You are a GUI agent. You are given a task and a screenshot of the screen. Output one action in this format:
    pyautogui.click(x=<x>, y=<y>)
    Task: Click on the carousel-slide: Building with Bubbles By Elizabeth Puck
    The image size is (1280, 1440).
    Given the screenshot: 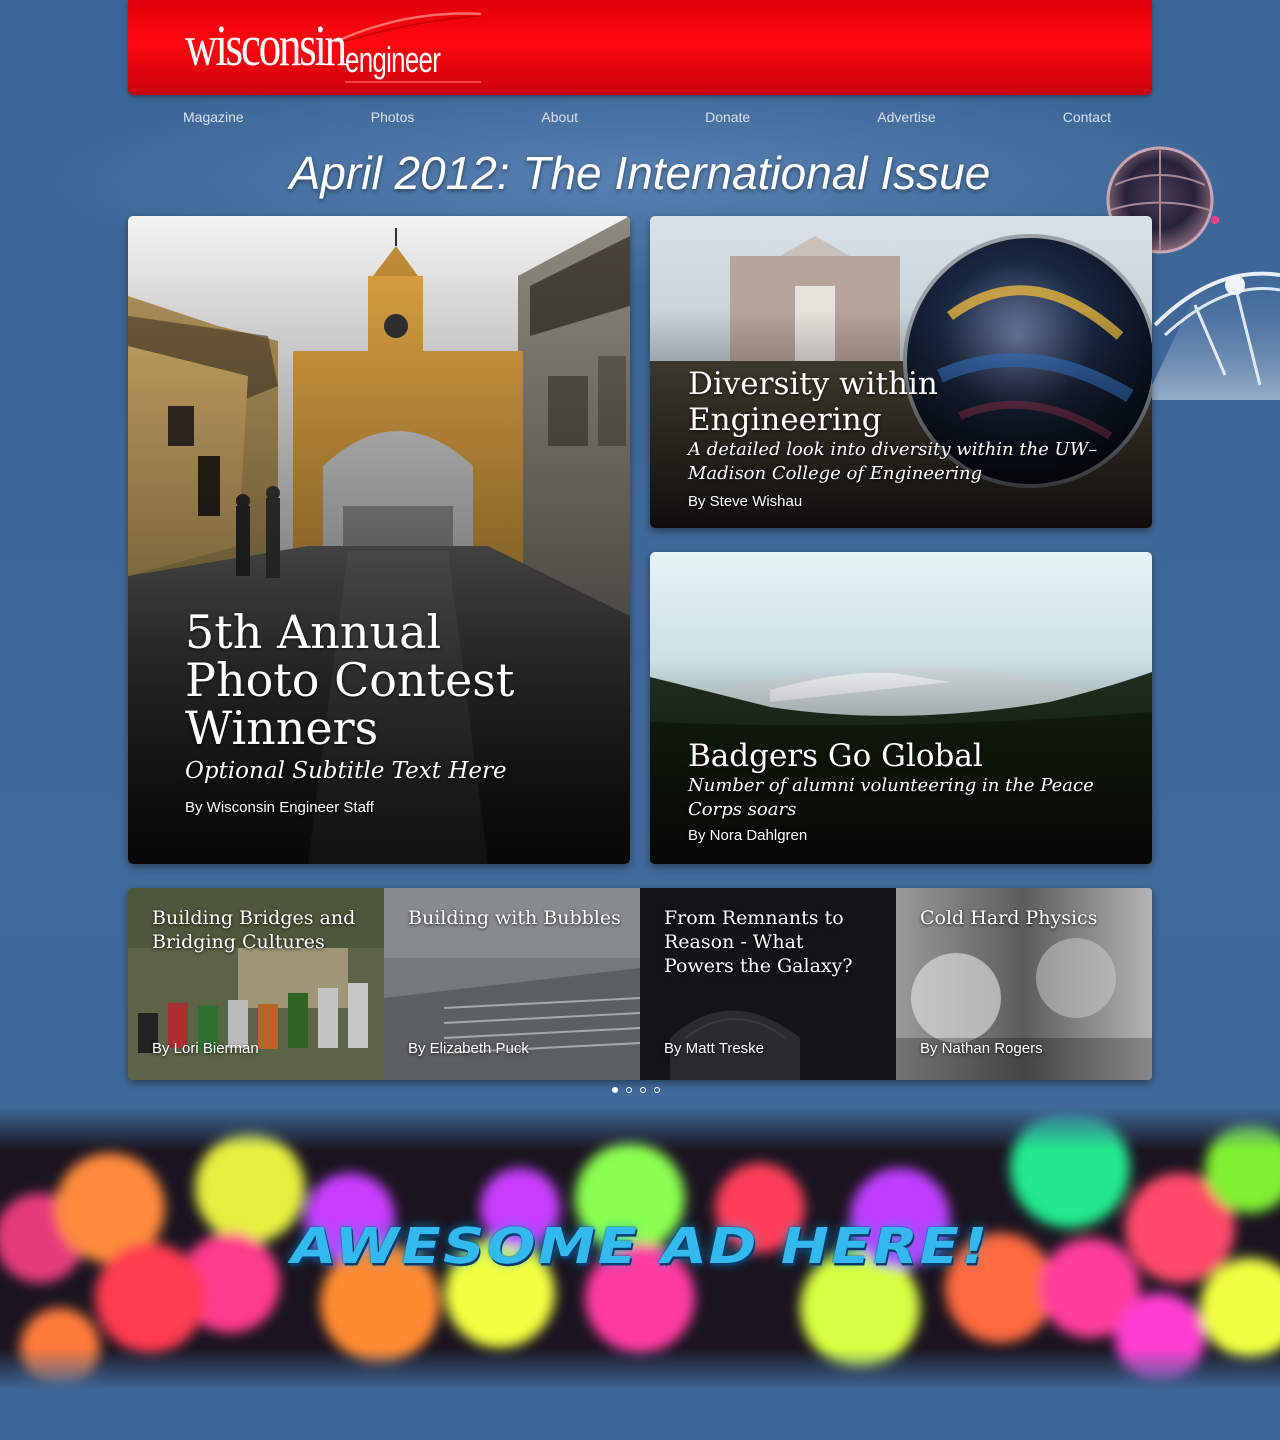 What is the action you would take?
    pyautogui.click(x=512, y=984)
    